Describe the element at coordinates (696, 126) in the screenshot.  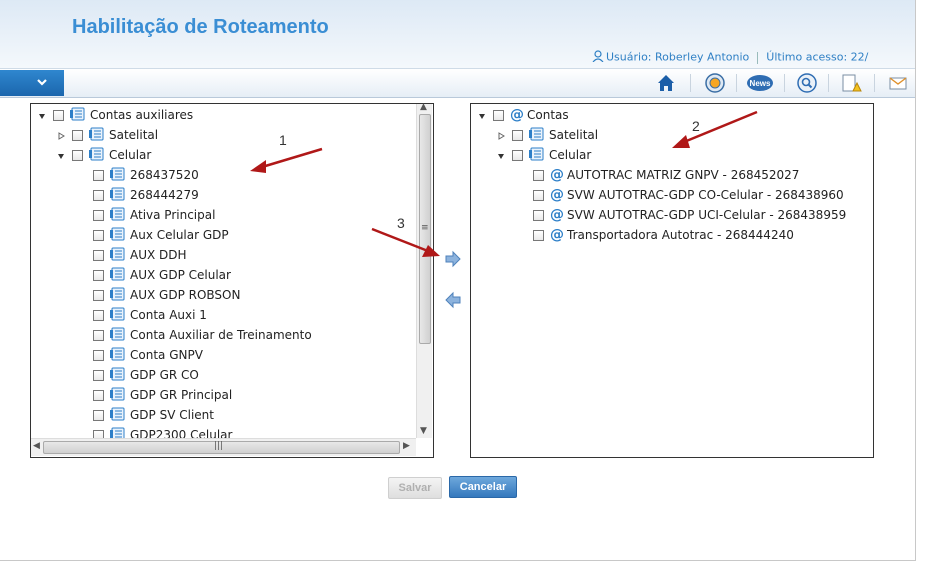
I see `annotation-label-2: 2` at that location.